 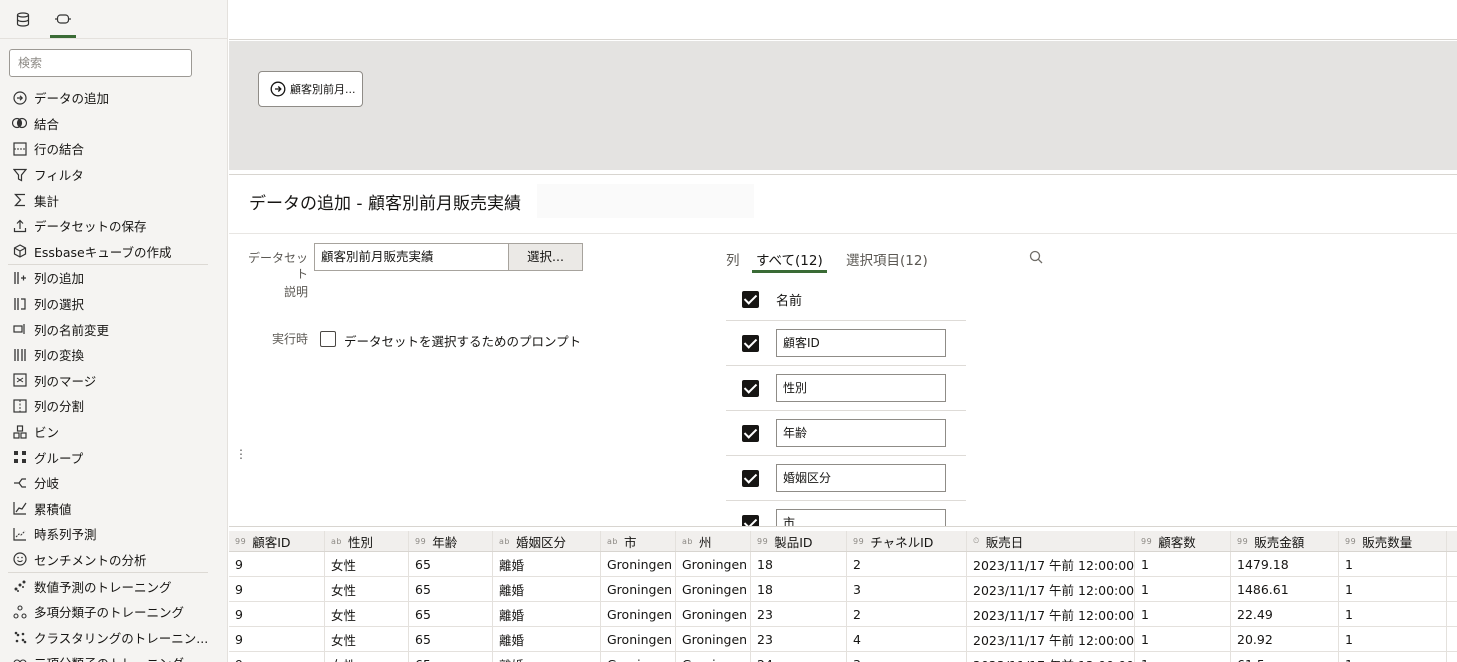 I want to click on tab-all-columns: すべて(12), so click(x=789, y=260).